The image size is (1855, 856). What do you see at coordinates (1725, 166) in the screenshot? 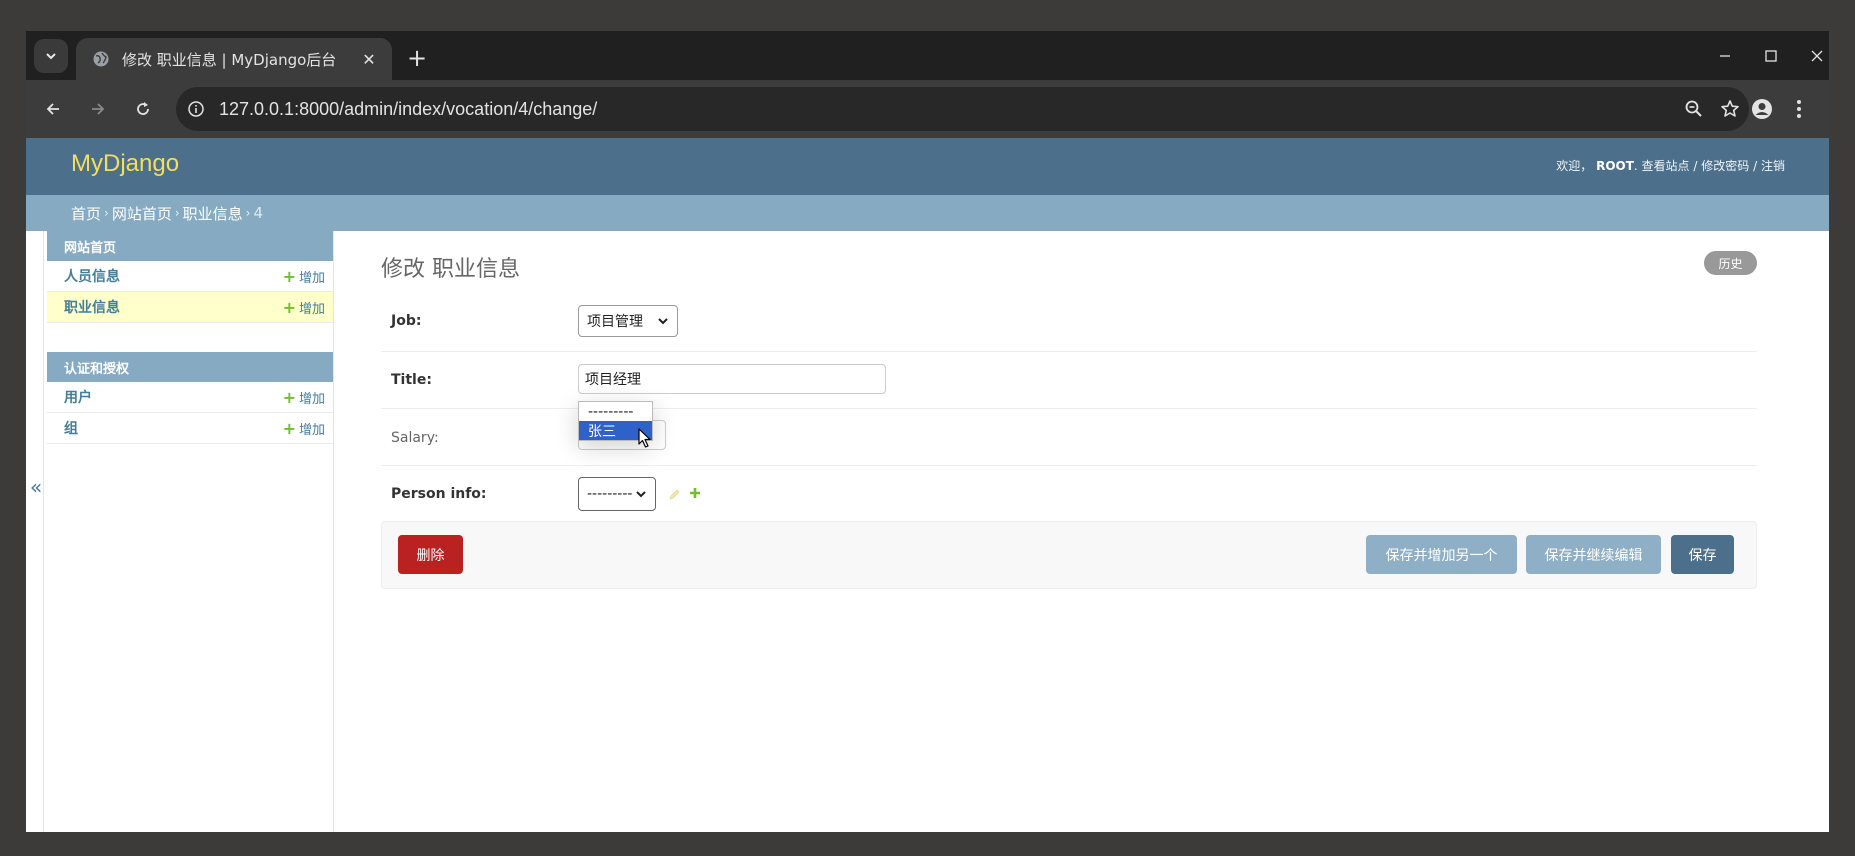
I see `change-password-link: 修改密码` at bounding box center [1725, 166].